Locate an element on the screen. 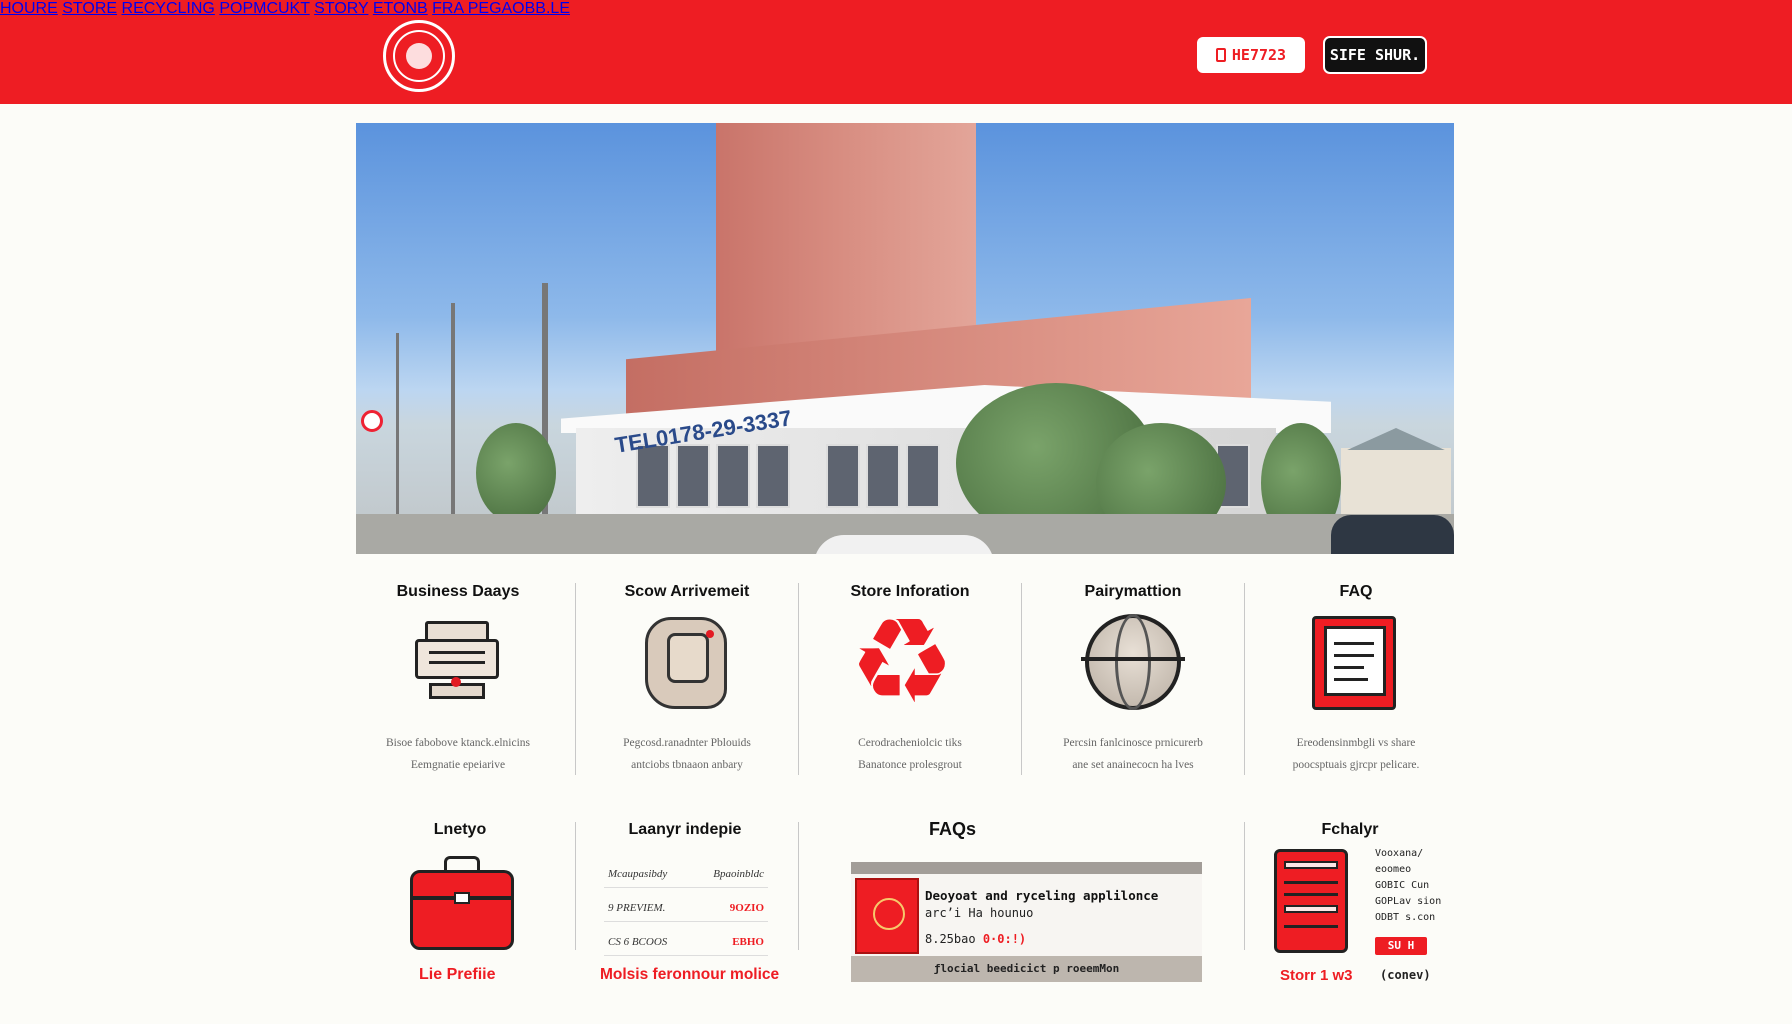 Image resolution: width=1792 pixels, height=1024 pixels. phone-icon is located at coordinates (1220, 55).